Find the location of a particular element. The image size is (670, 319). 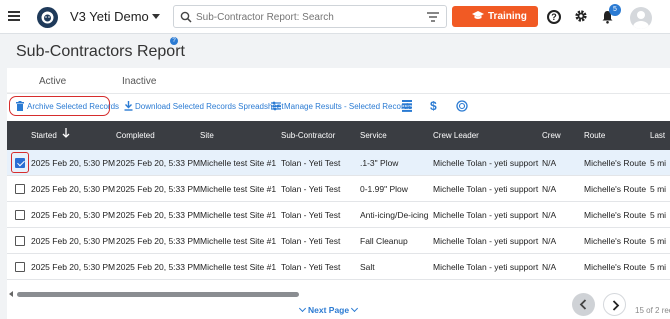

page-help-icon: ? is located at coordinates (174, 41).